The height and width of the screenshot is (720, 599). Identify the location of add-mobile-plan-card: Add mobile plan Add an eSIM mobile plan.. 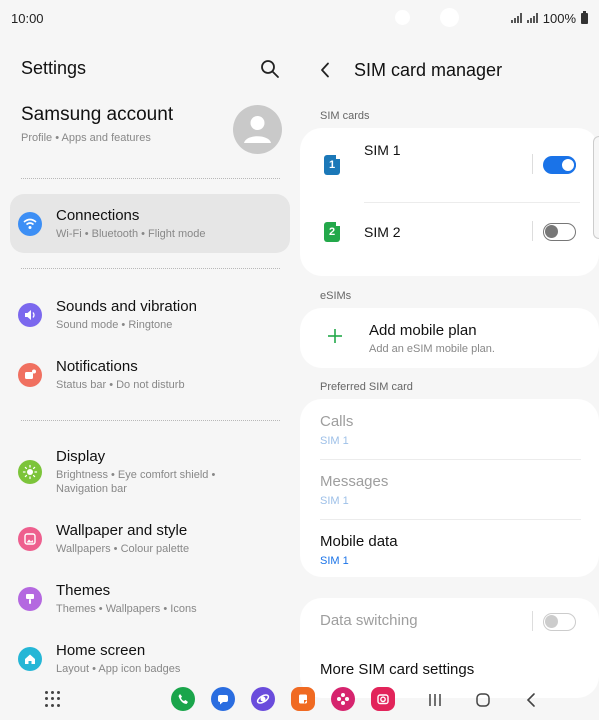
(449, 338).